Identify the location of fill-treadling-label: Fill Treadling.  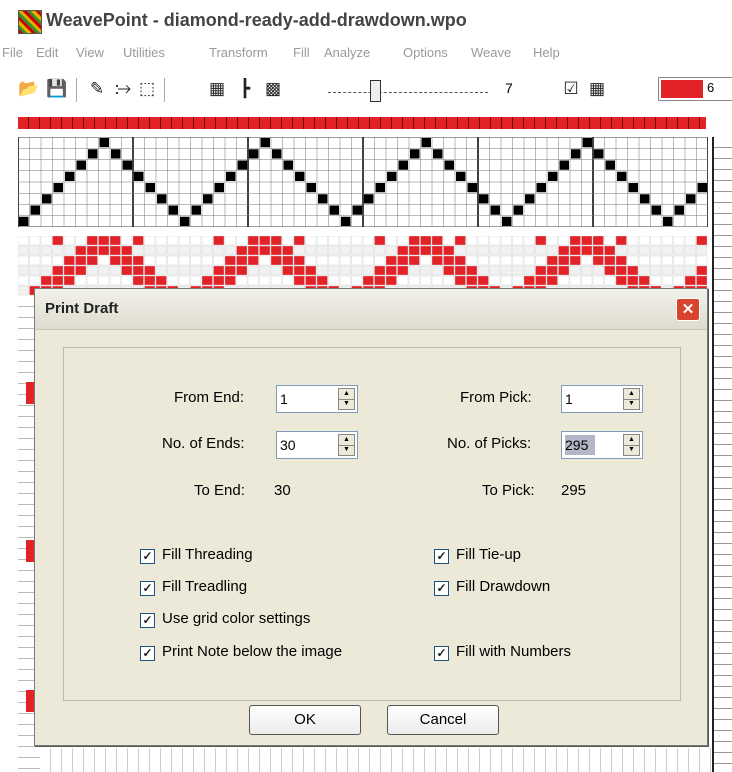
(205, 586).